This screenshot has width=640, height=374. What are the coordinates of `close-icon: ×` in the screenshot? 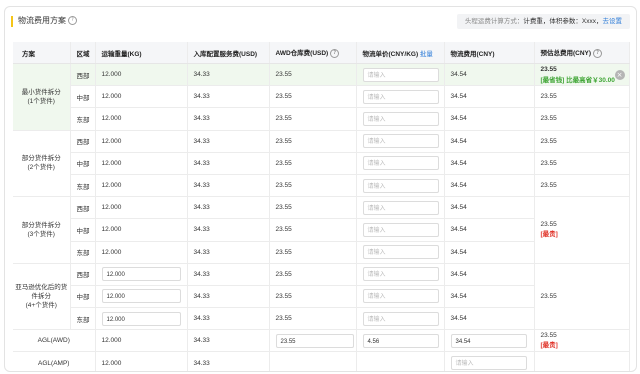 It's located at (619, 74).